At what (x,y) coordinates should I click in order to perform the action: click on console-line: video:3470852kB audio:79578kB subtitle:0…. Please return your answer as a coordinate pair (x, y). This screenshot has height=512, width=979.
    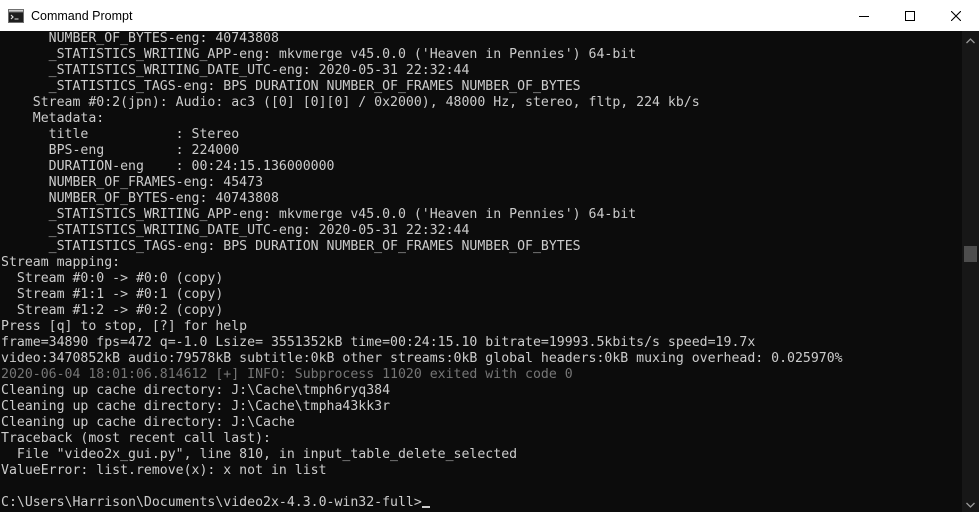
    Looking at the image, I should click on (481, 359).